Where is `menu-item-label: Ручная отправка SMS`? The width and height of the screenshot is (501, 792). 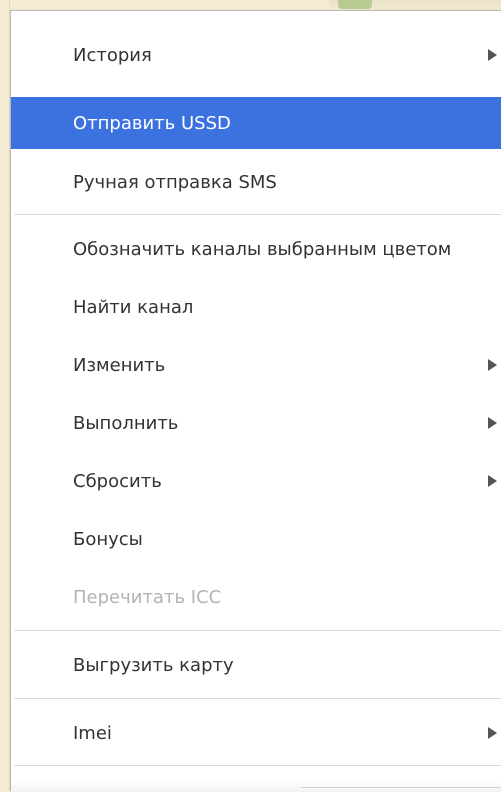 menu-item-label: Ручная отправка SMS is located at coordinates (175, 182).